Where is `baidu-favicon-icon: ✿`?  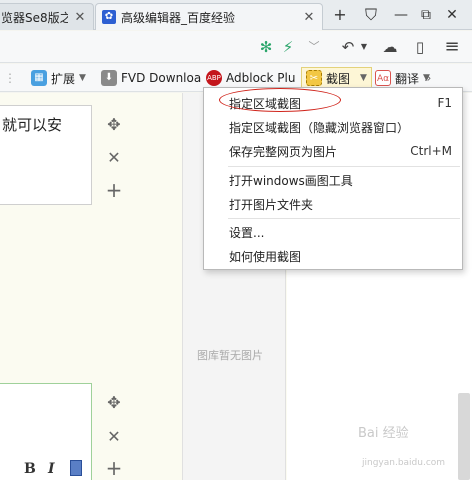 baidu-favicon-icon: ✿ is located at coordinates (109, 17).